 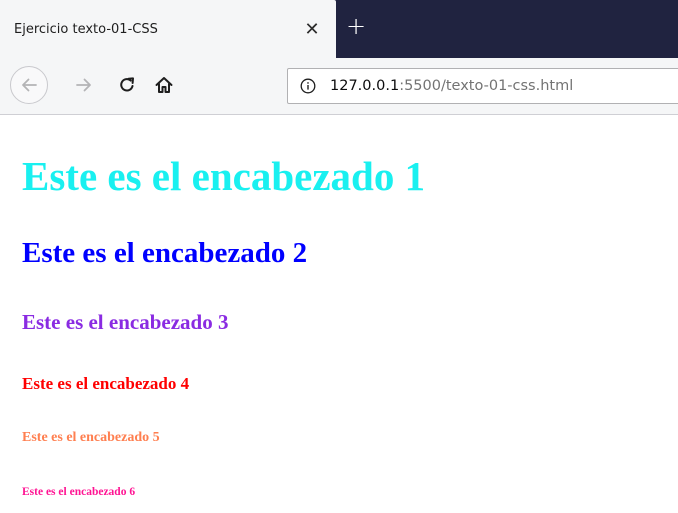 What do you see at coordinates (165, 253) in the screenshot?
I see `heading-2: Este es el encabezado 2` at bounding box center [165, 253].